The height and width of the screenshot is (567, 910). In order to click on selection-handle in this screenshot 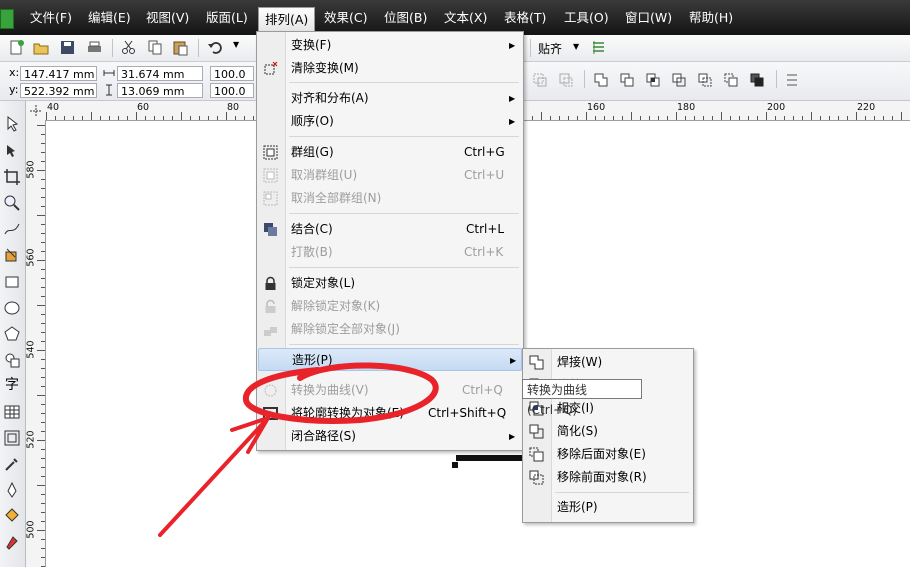, I will do `click(455, 465)`.